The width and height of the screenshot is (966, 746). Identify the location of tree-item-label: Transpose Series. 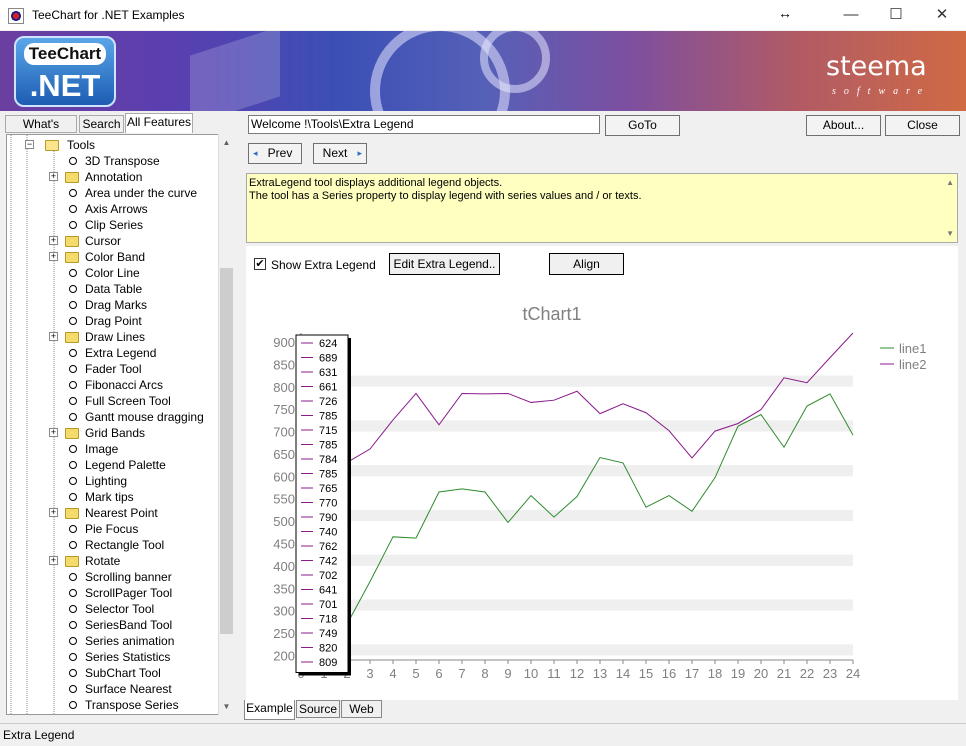
(132, 705).